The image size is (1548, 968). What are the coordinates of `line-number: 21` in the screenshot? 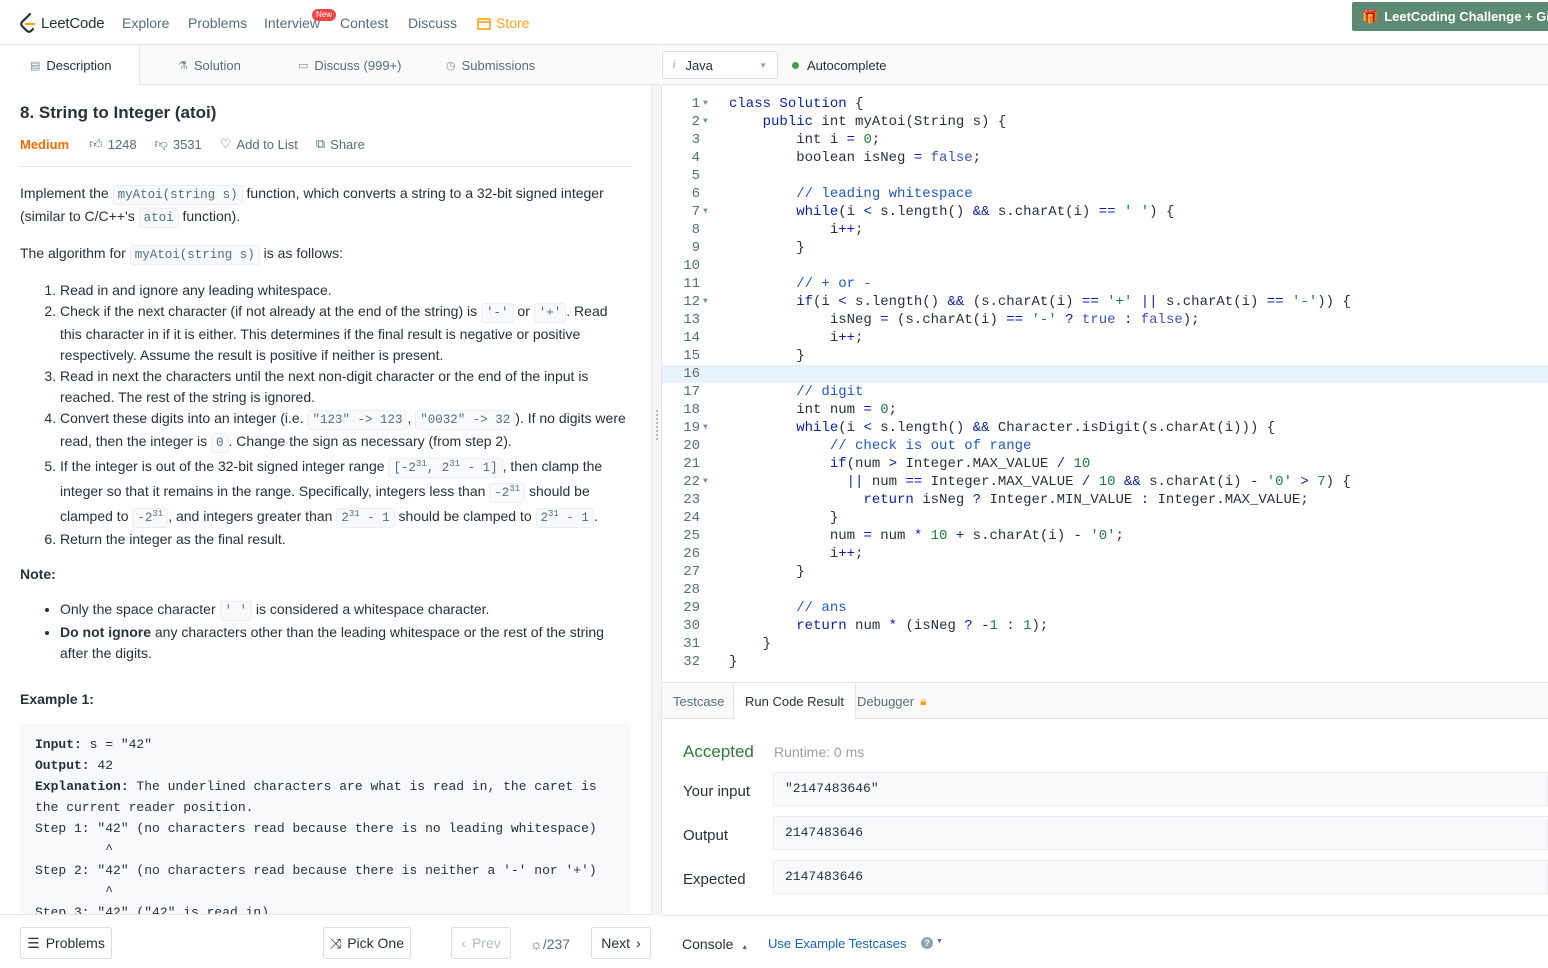 It's located at (691, 464).